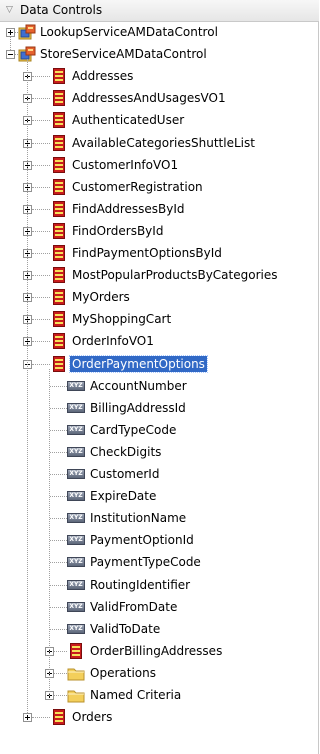 This screenshot has height=754, width=320. I want to click on tree-item-addresses: Addresses, so click(159, 77).